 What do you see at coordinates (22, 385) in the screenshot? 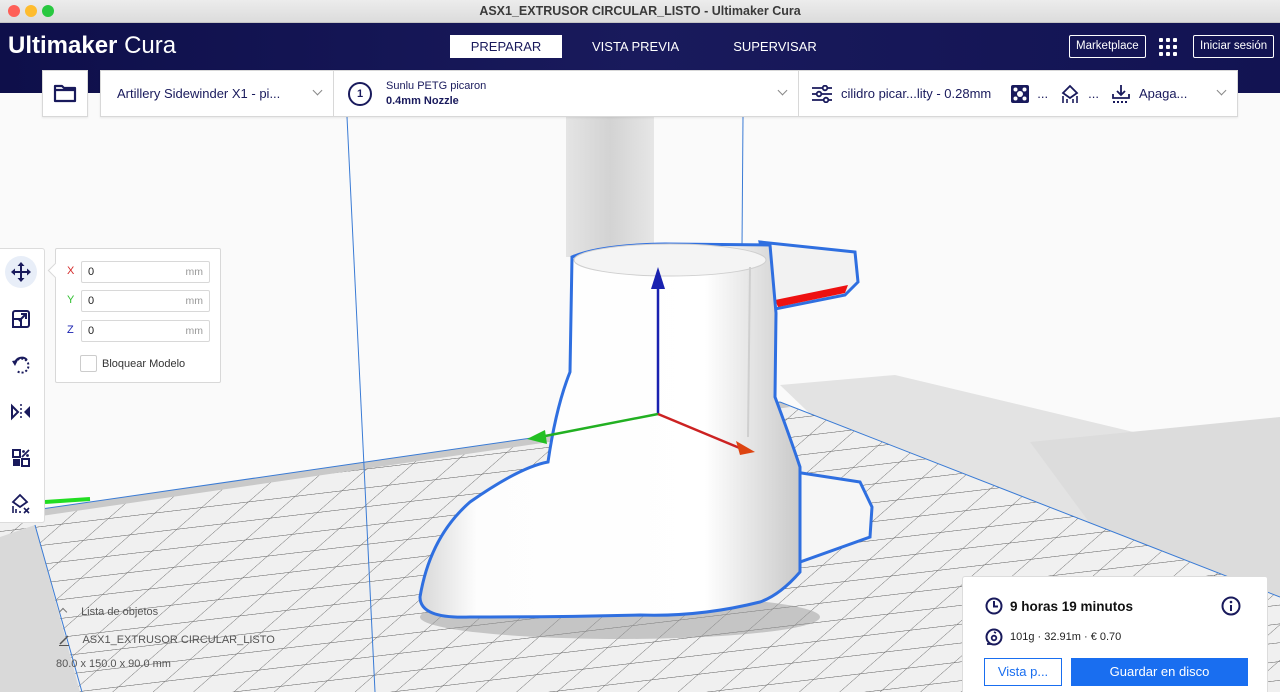
I see `tool-column` at bounding box center [22, 385].